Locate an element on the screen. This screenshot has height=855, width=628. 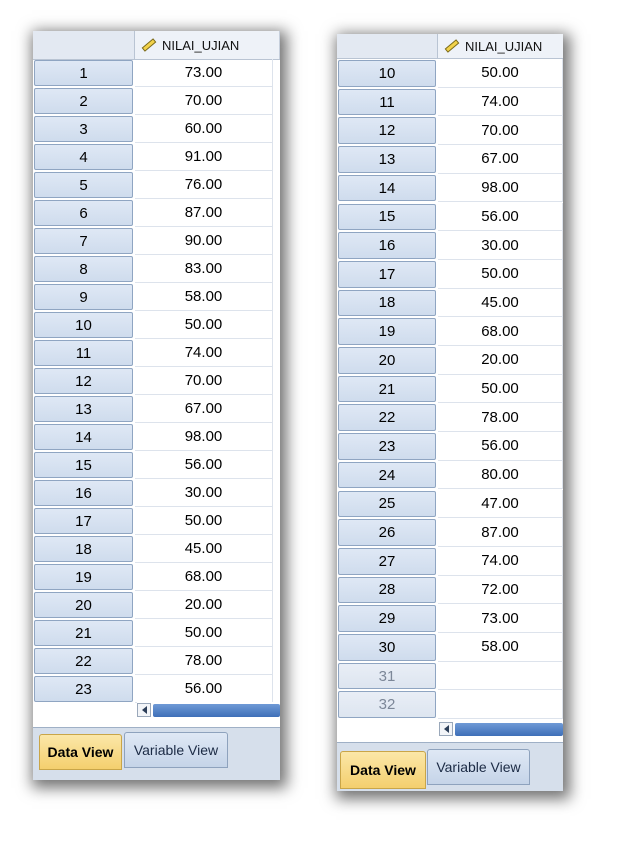
data-cell: 76.00 is located at coordinates (204, 185).